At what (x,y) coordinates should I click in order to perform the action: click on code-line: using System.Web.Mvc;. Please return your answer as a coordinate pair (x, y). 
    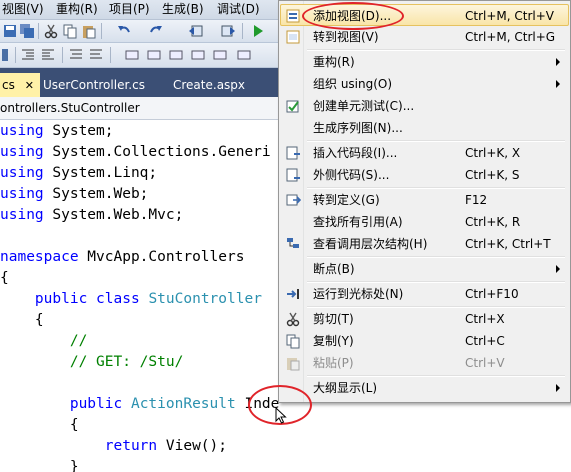
    Looking at the image, I should click on (91, 215).